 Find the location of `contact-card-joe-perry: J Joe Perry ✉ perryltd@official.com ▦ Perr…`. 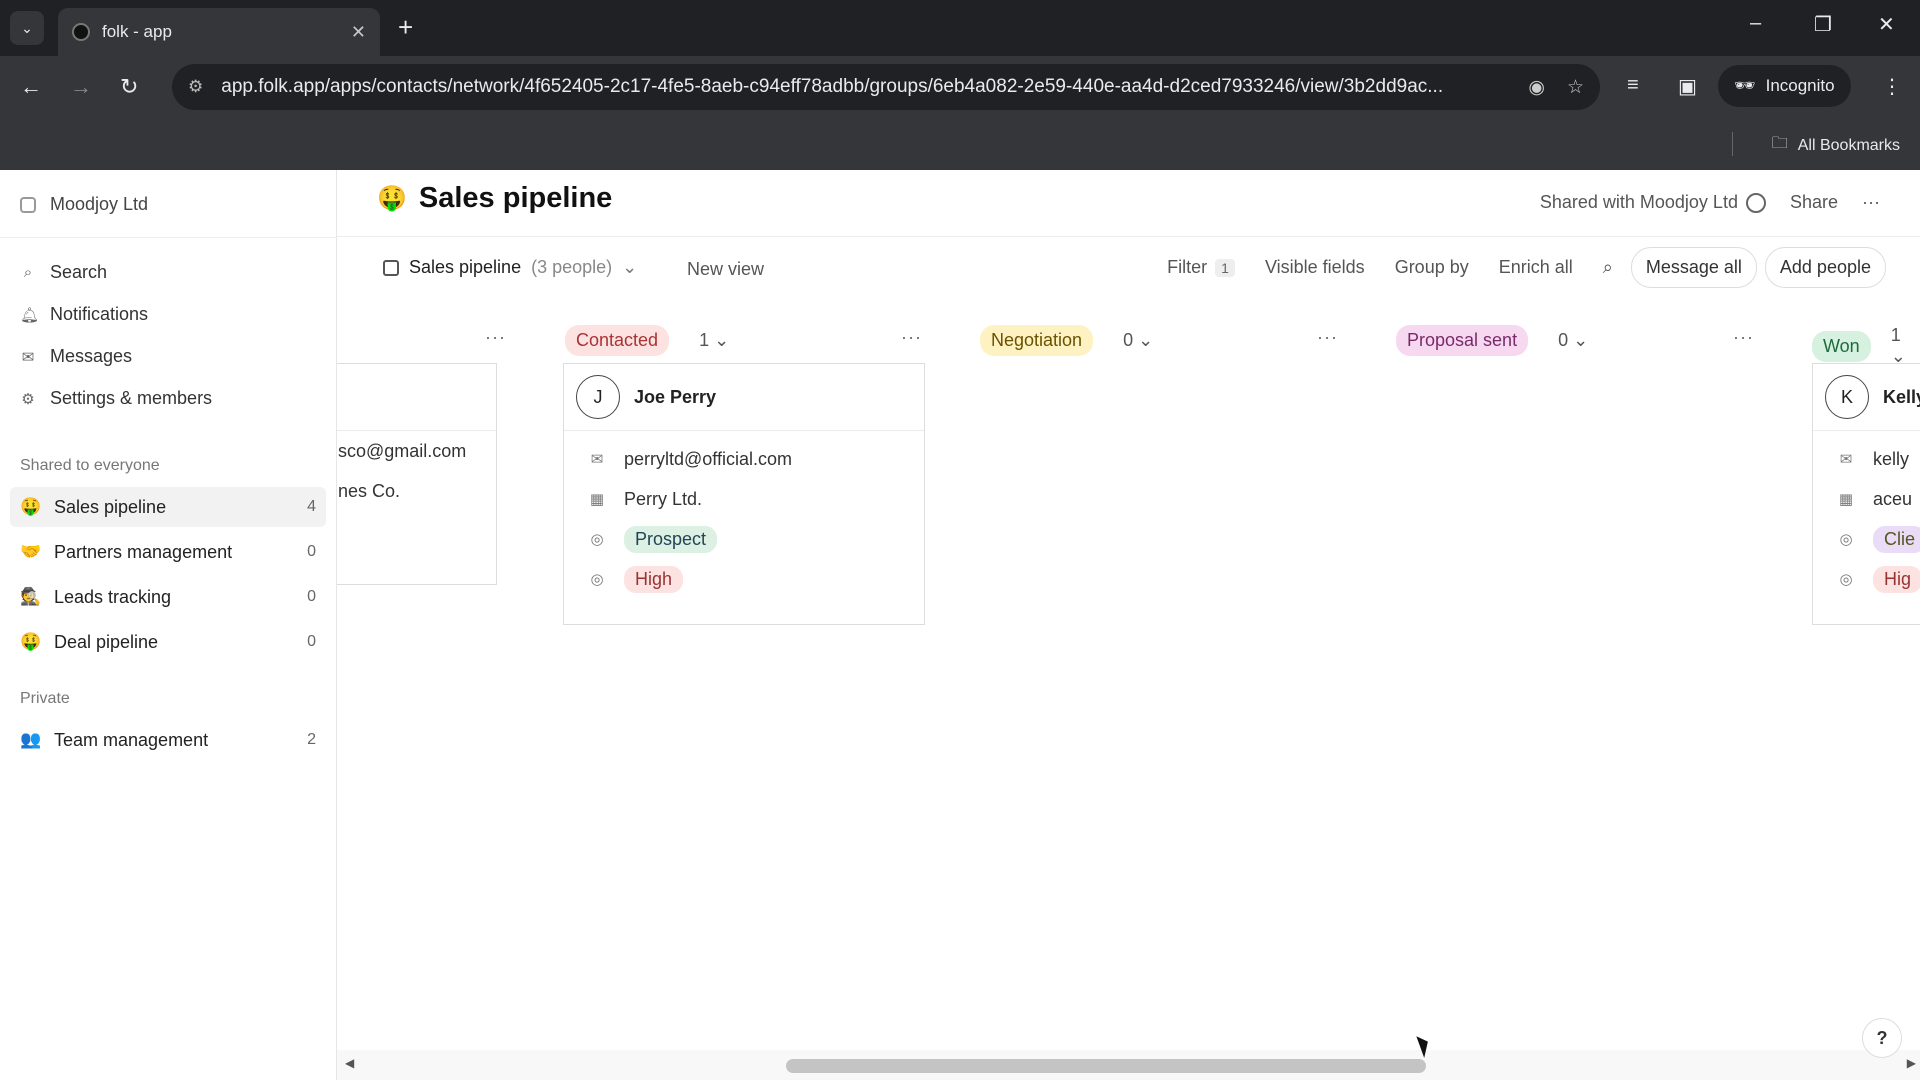

contact-card-joe-perry: J Joe Perry ✉ perryltd@official.com ▦ Perr… is located at coordinates (744, 494).